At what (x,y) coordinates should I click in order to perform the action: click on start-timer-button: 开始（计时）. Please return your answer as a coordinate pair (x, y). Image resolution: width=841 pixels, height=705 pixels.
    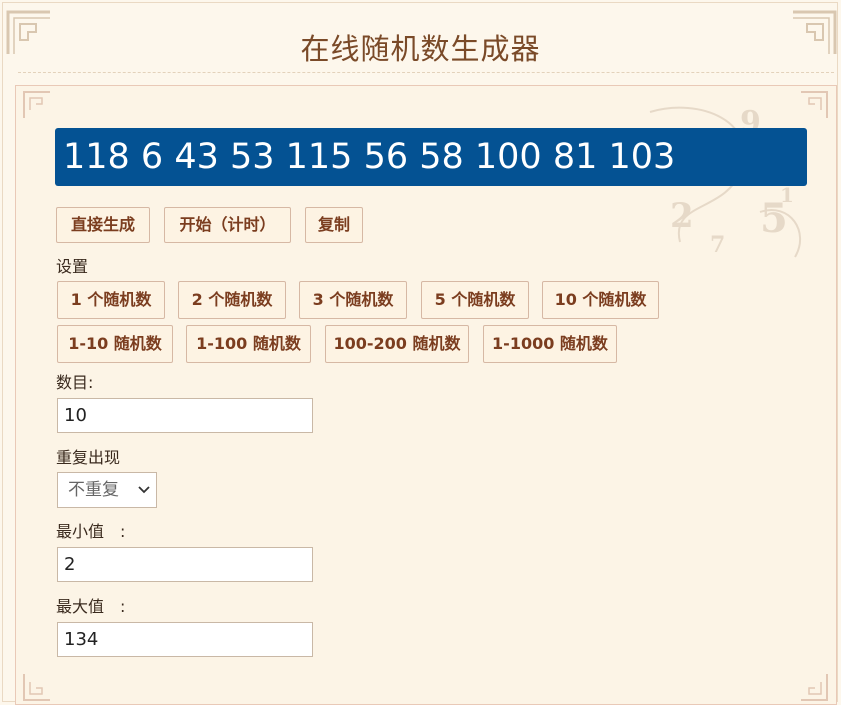
    Looking at the image, I should click on (227, 225).